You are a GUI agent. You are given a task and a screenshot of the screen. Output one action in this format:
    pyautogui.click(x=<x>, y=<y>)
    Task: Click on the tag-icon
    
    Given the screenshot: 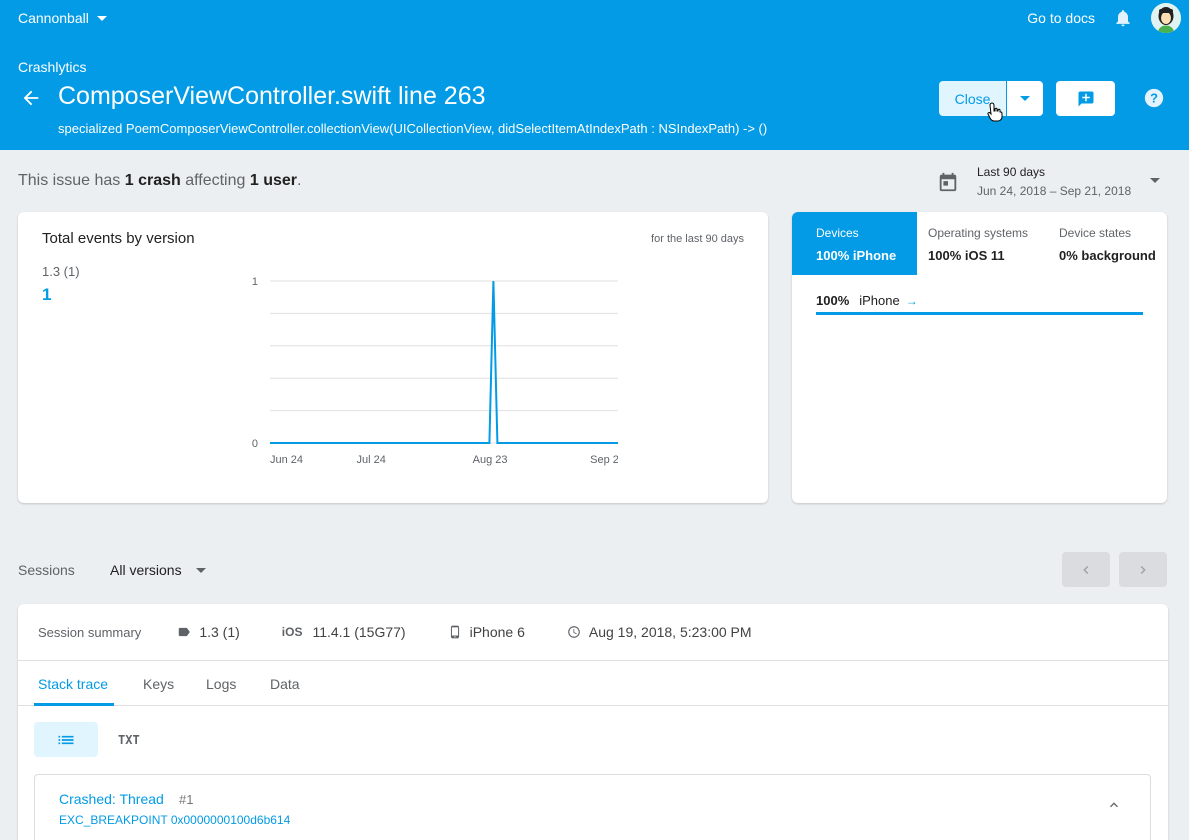 What is the action you would take?
    pyautogui.click(x=185, y=632)
    